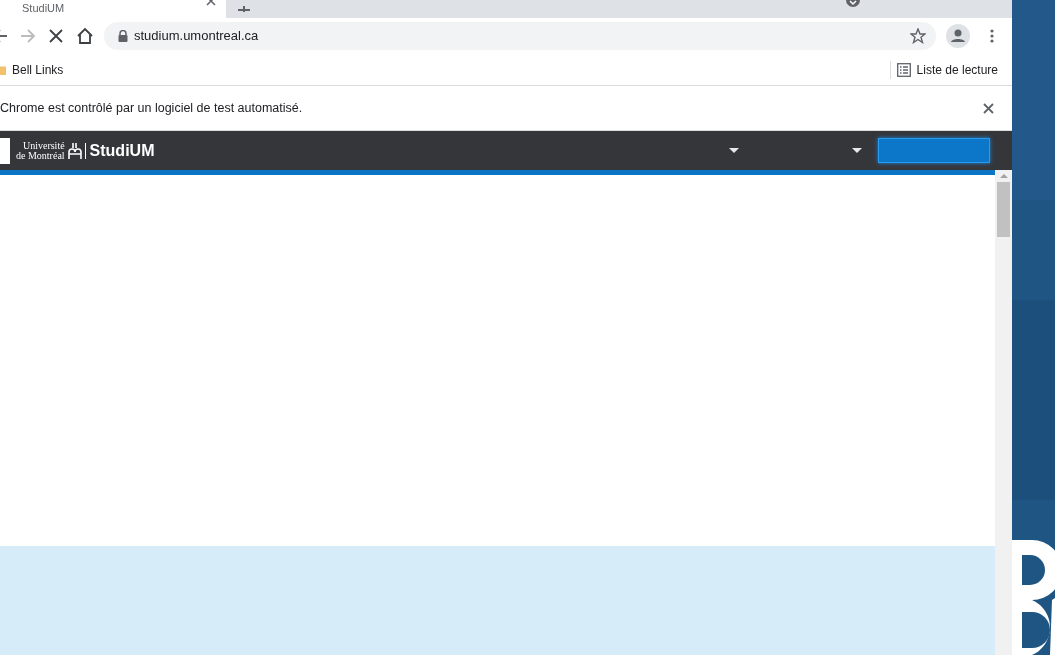  I want to click on logo-text: Université, so click(43, 145).